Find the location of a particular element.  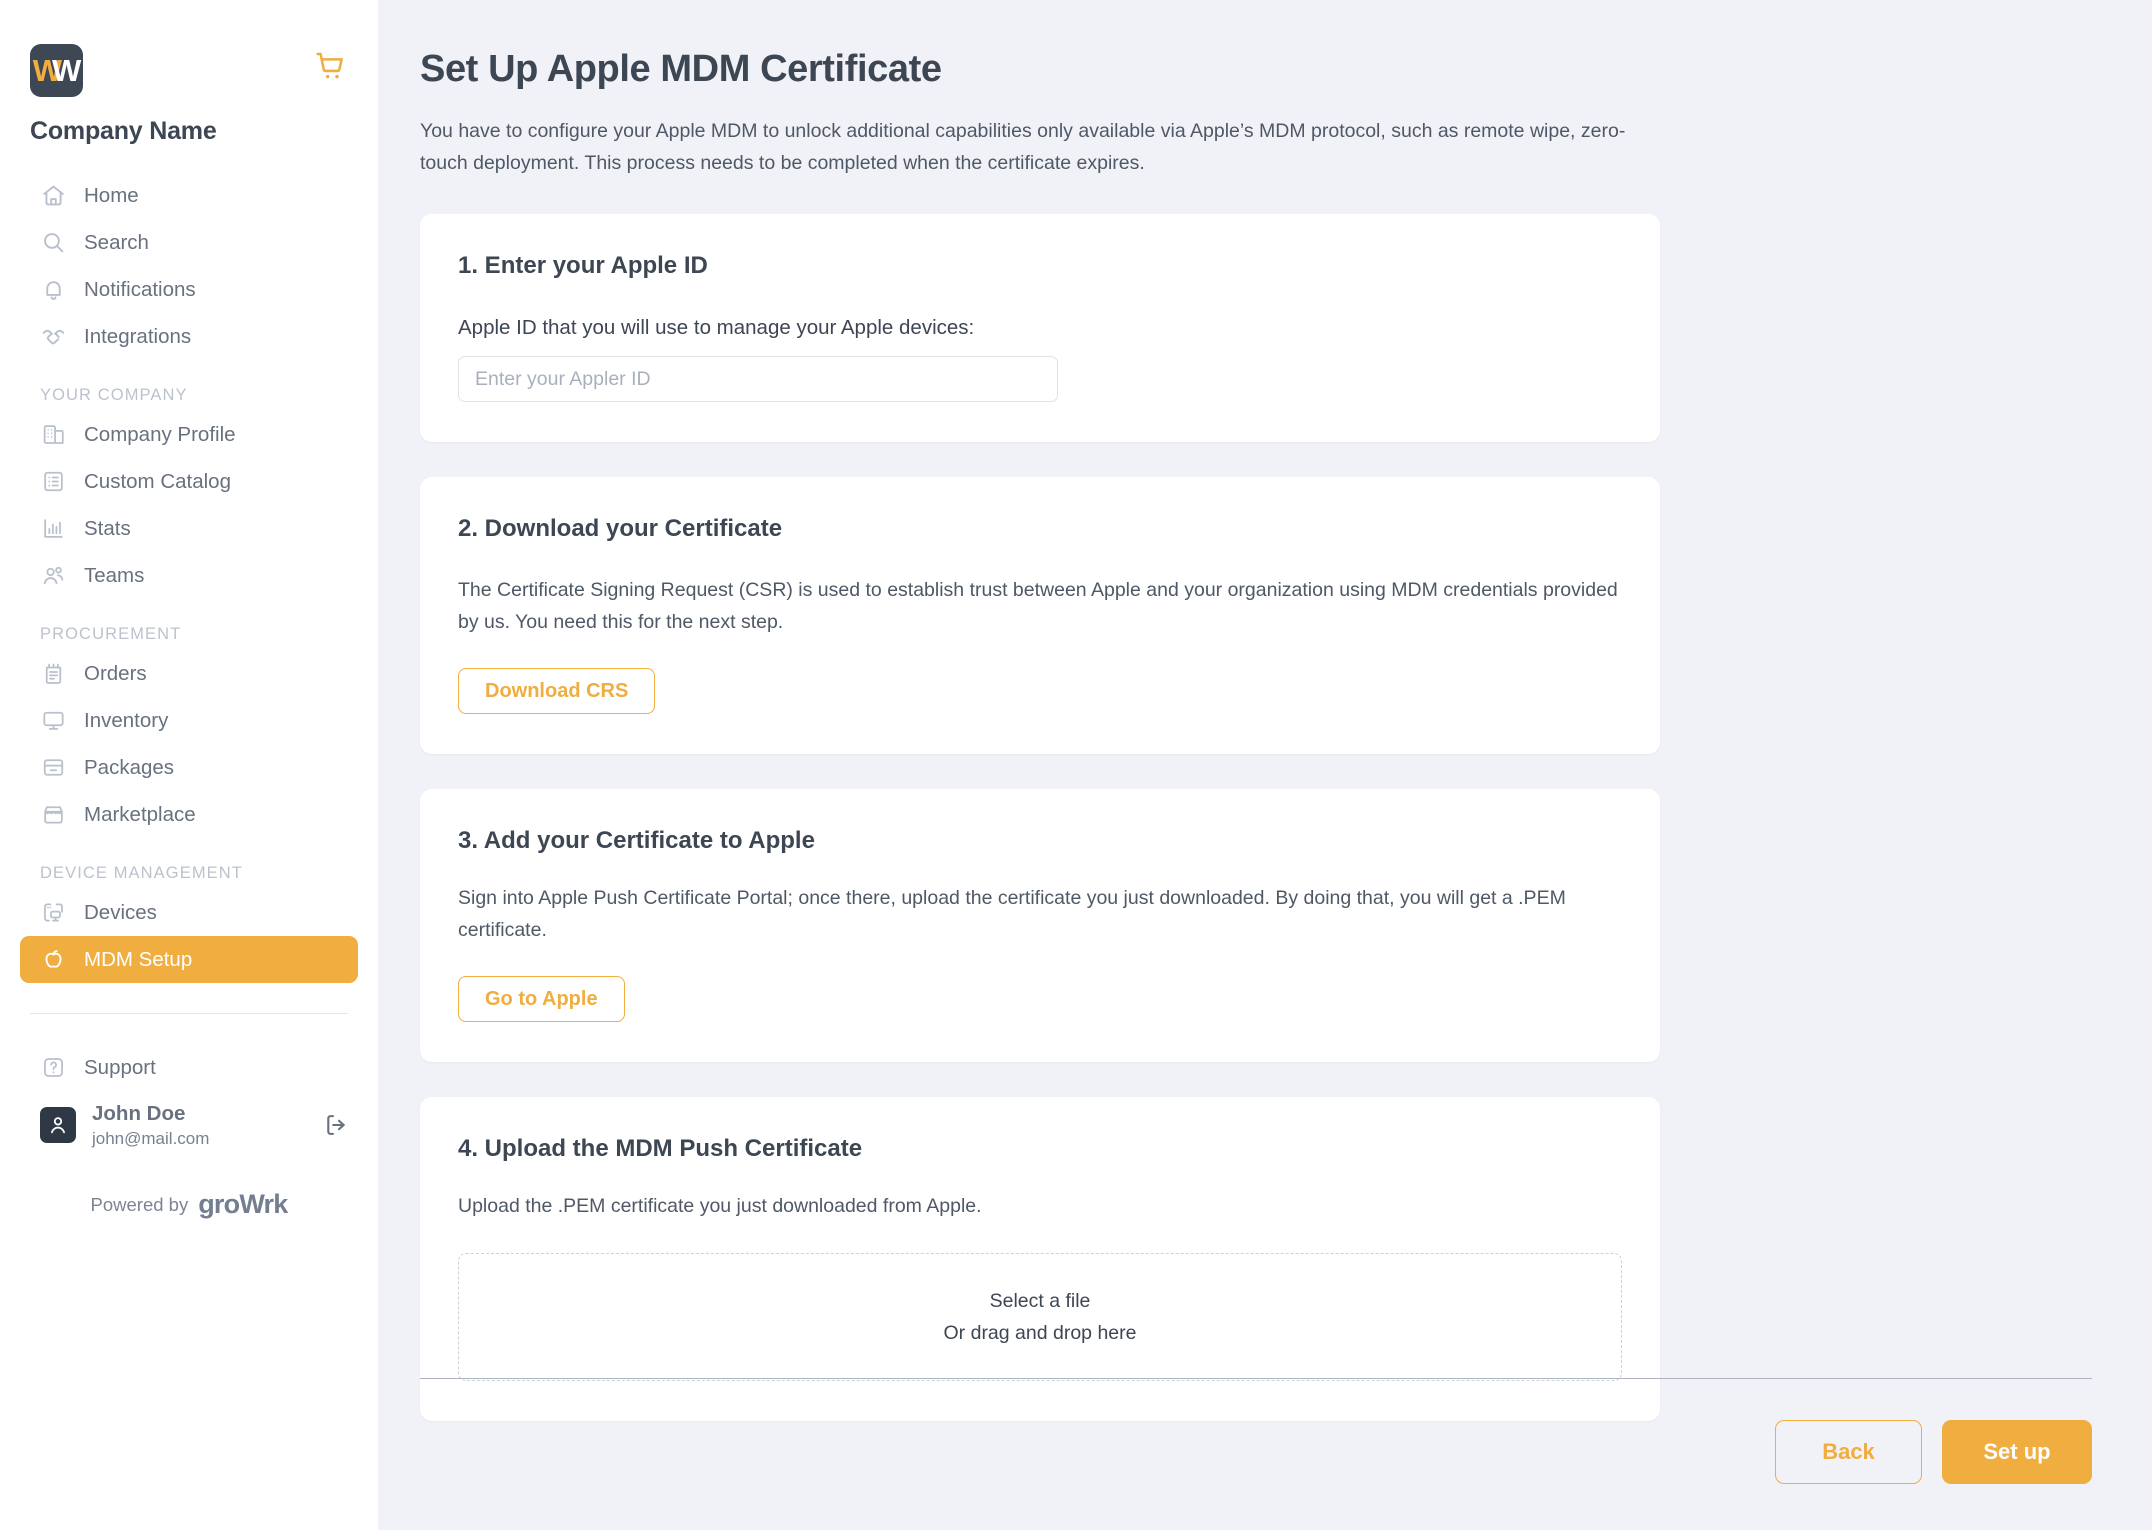

sidebar-item-packages: Packages is located at coordinates (189, 767).